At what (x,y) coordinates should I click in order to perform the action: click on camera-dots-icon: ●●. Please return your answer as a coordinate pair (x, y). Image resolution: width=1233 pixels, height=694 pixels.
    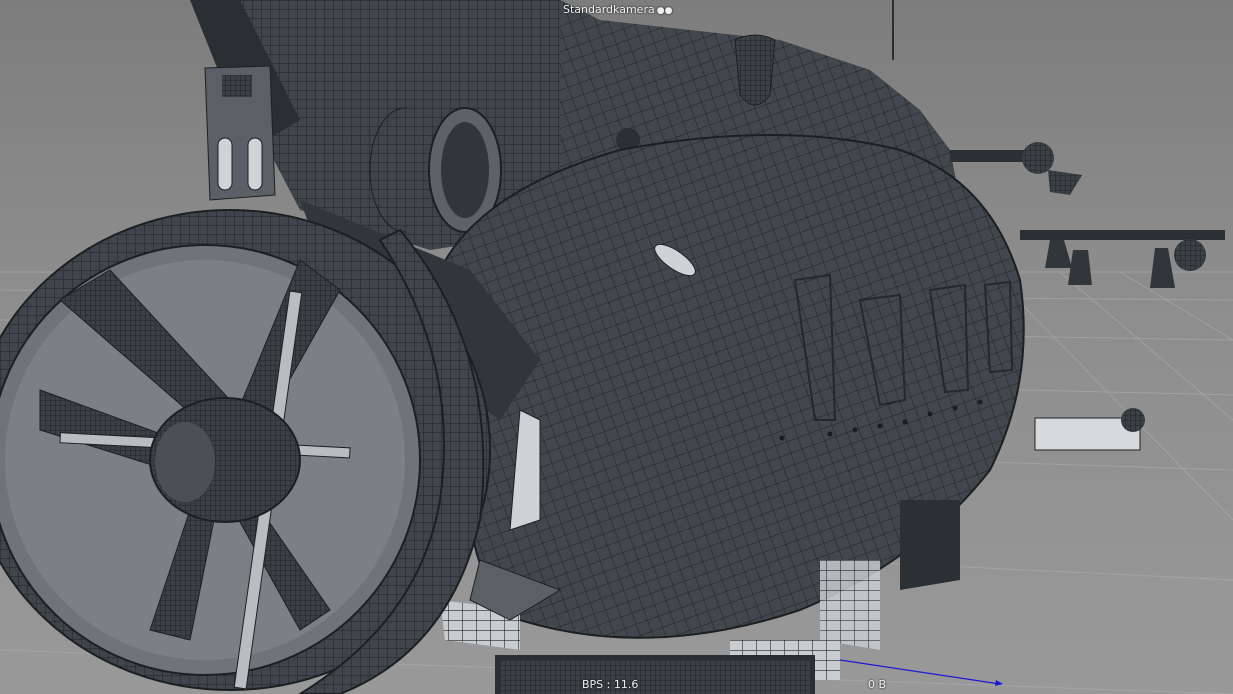
    Looking at the image, I should click on (665, 11).